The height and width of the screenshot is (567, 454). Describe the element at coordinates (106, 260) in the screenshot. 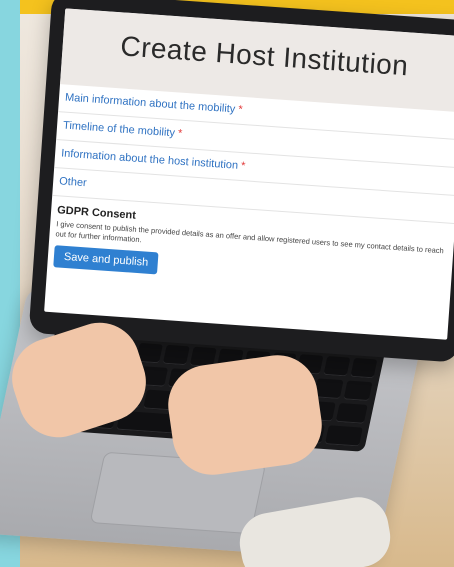

I see `save-and-publish-button: Save and publish` at that location.